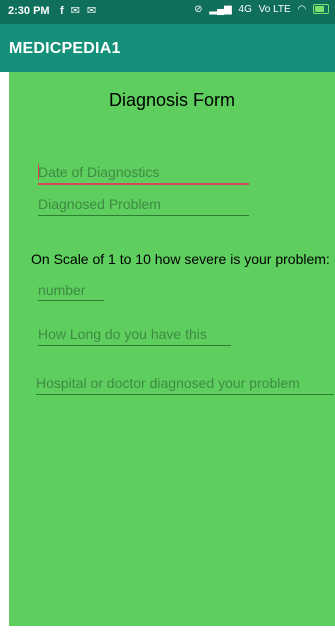  I want to click on status-time: 2:30 PM, so click(29, 11).